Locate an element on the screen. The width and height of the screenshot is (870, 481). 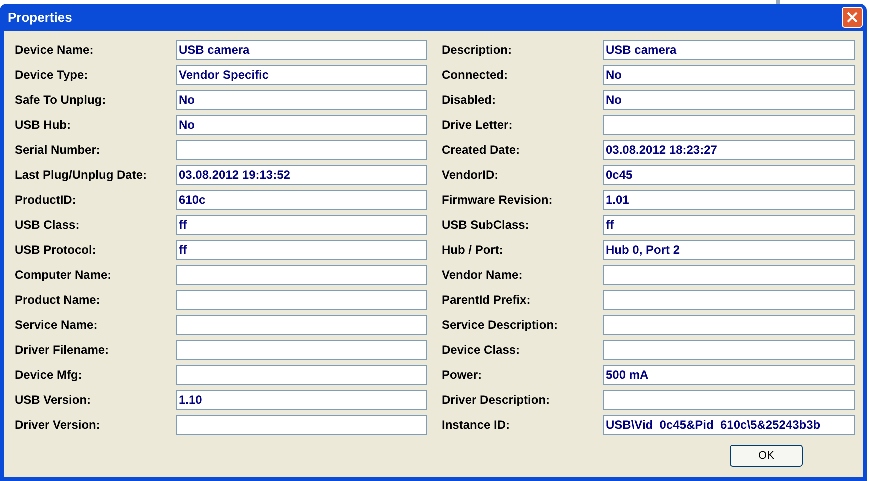
field-label: Device Name: is located at coordinates (55, 50).